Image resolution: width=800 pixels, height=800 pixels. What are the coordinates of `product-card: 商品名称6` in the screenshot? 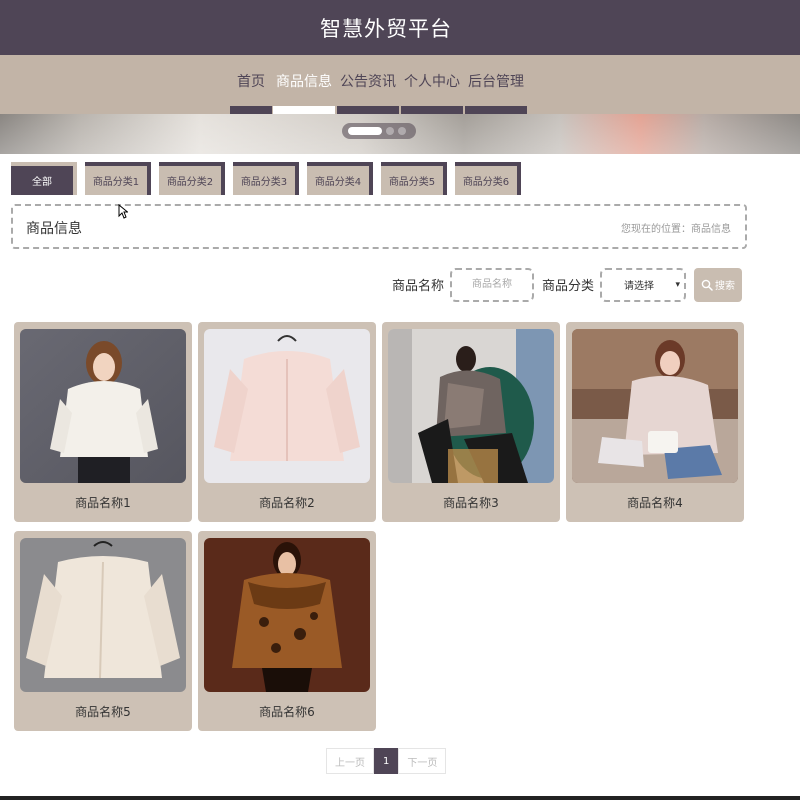 It's located at (287, 631).